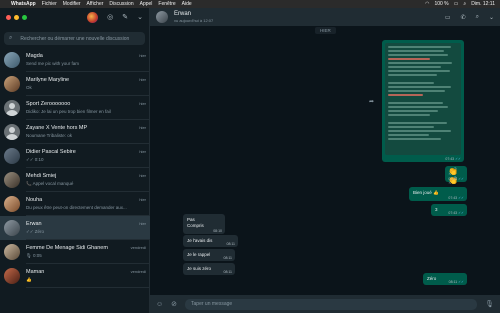 The height and width of the screenshot is (313, 500). Describe the element at coordinates (140, 17) in the screenshot. I see `menu-icon: ⌄` at that location.